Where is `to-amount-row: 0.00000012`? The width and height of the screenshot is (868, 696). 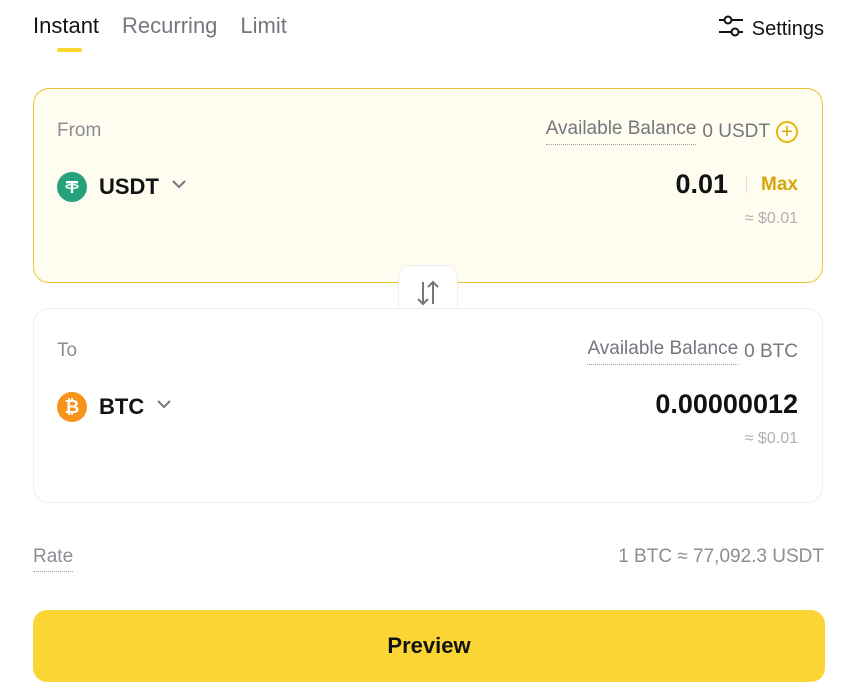
to-amount-row: 0.00000012 is located at coordinates (726, 404).